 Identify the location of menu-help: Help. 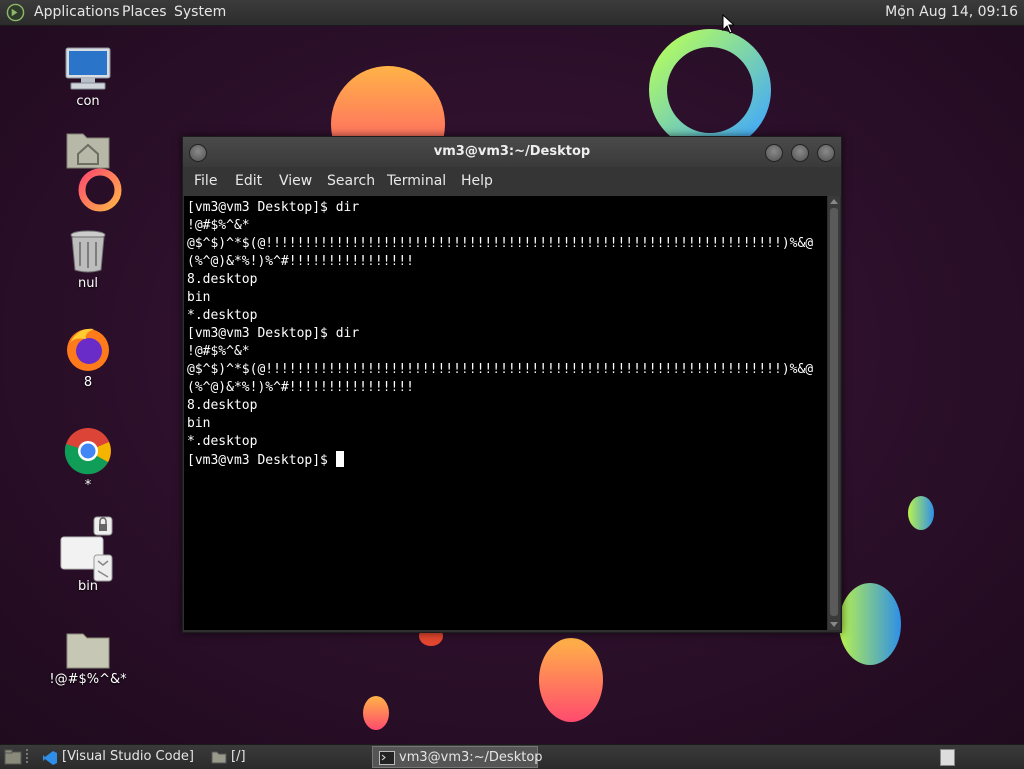
(477, 181).